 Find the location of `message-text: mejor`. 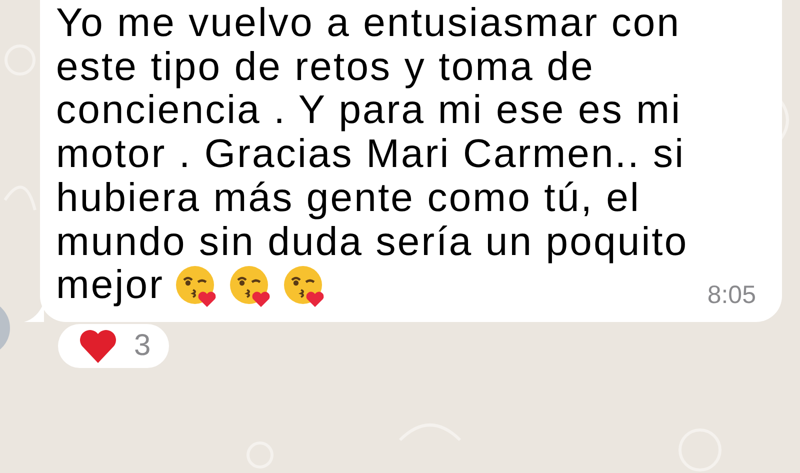

message-text: mejor is located at coordinates (110, 286).